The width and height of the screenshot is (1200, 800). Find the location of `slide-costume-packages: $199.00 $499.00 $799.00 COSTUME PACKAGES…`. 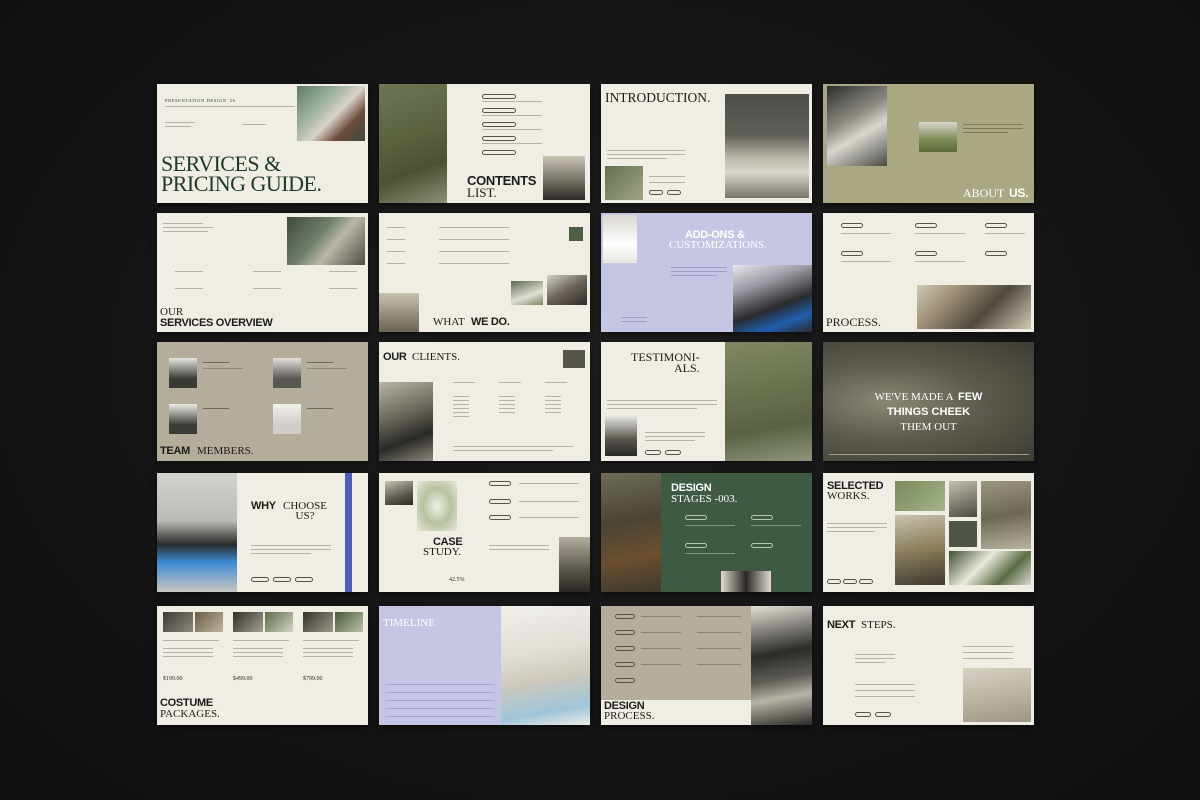

slide-costume-packages: $199.00 $499.00 $799.00 COSTUME PACKAGES… is located at coordinates (262, 665).